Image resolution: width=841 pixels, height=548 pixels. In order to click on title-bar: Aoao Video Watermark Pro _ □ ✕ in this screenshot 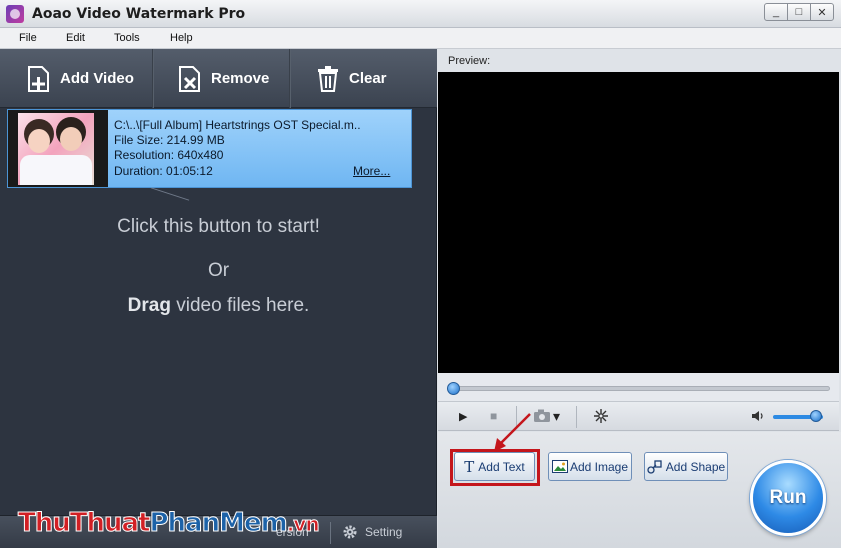, I will do `click(420, 14)`.